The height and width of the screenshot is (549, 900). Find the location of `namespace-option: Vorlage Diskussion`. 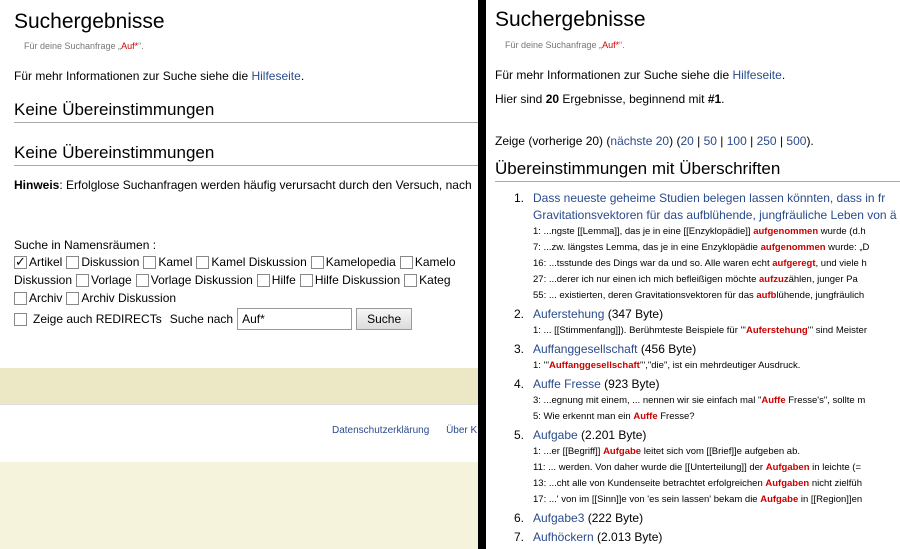

namespace-option: Vorlage Diskussion is located at coordinates (194, 280).